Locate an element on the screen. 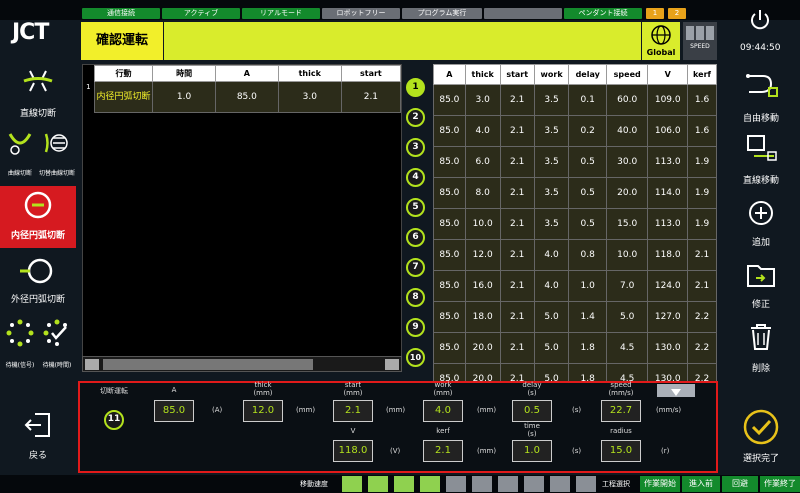 The image size is (800, 493). table-row: 85.0 18.0 2.1 5.0 1.4 5.0 127.0 2.2 is located at coordinates (575, 317).